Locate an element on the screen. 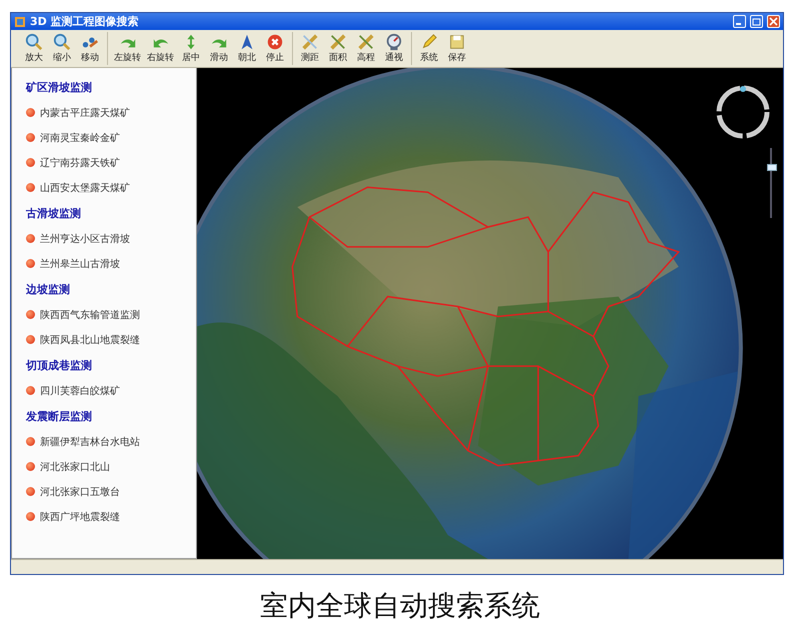  toolbar-button: 左旋转 is located at coordinates (127, 48).